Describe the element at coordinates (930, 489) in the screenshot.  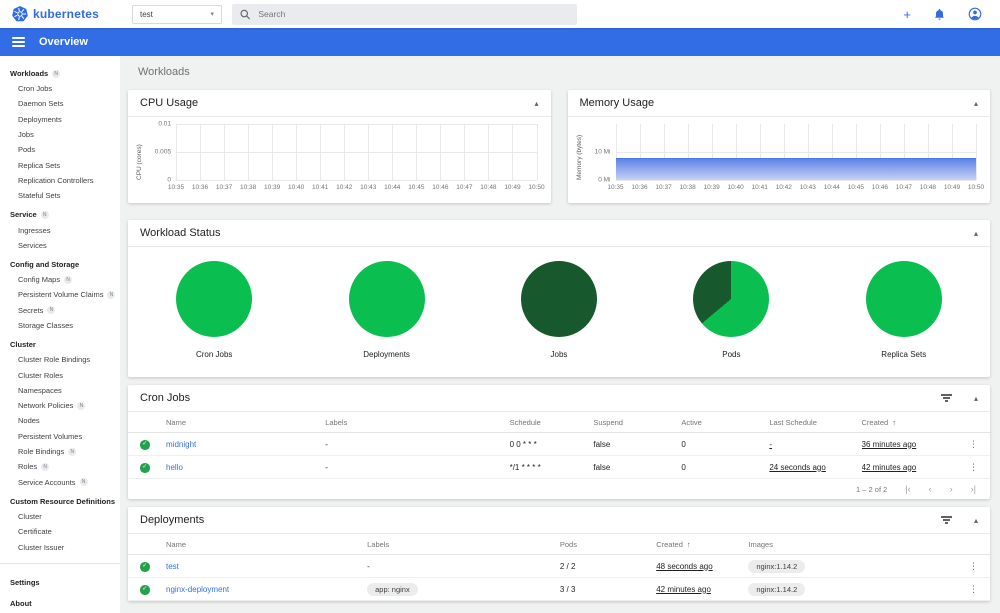
I see `previous-page-icon: ‹` at that location.